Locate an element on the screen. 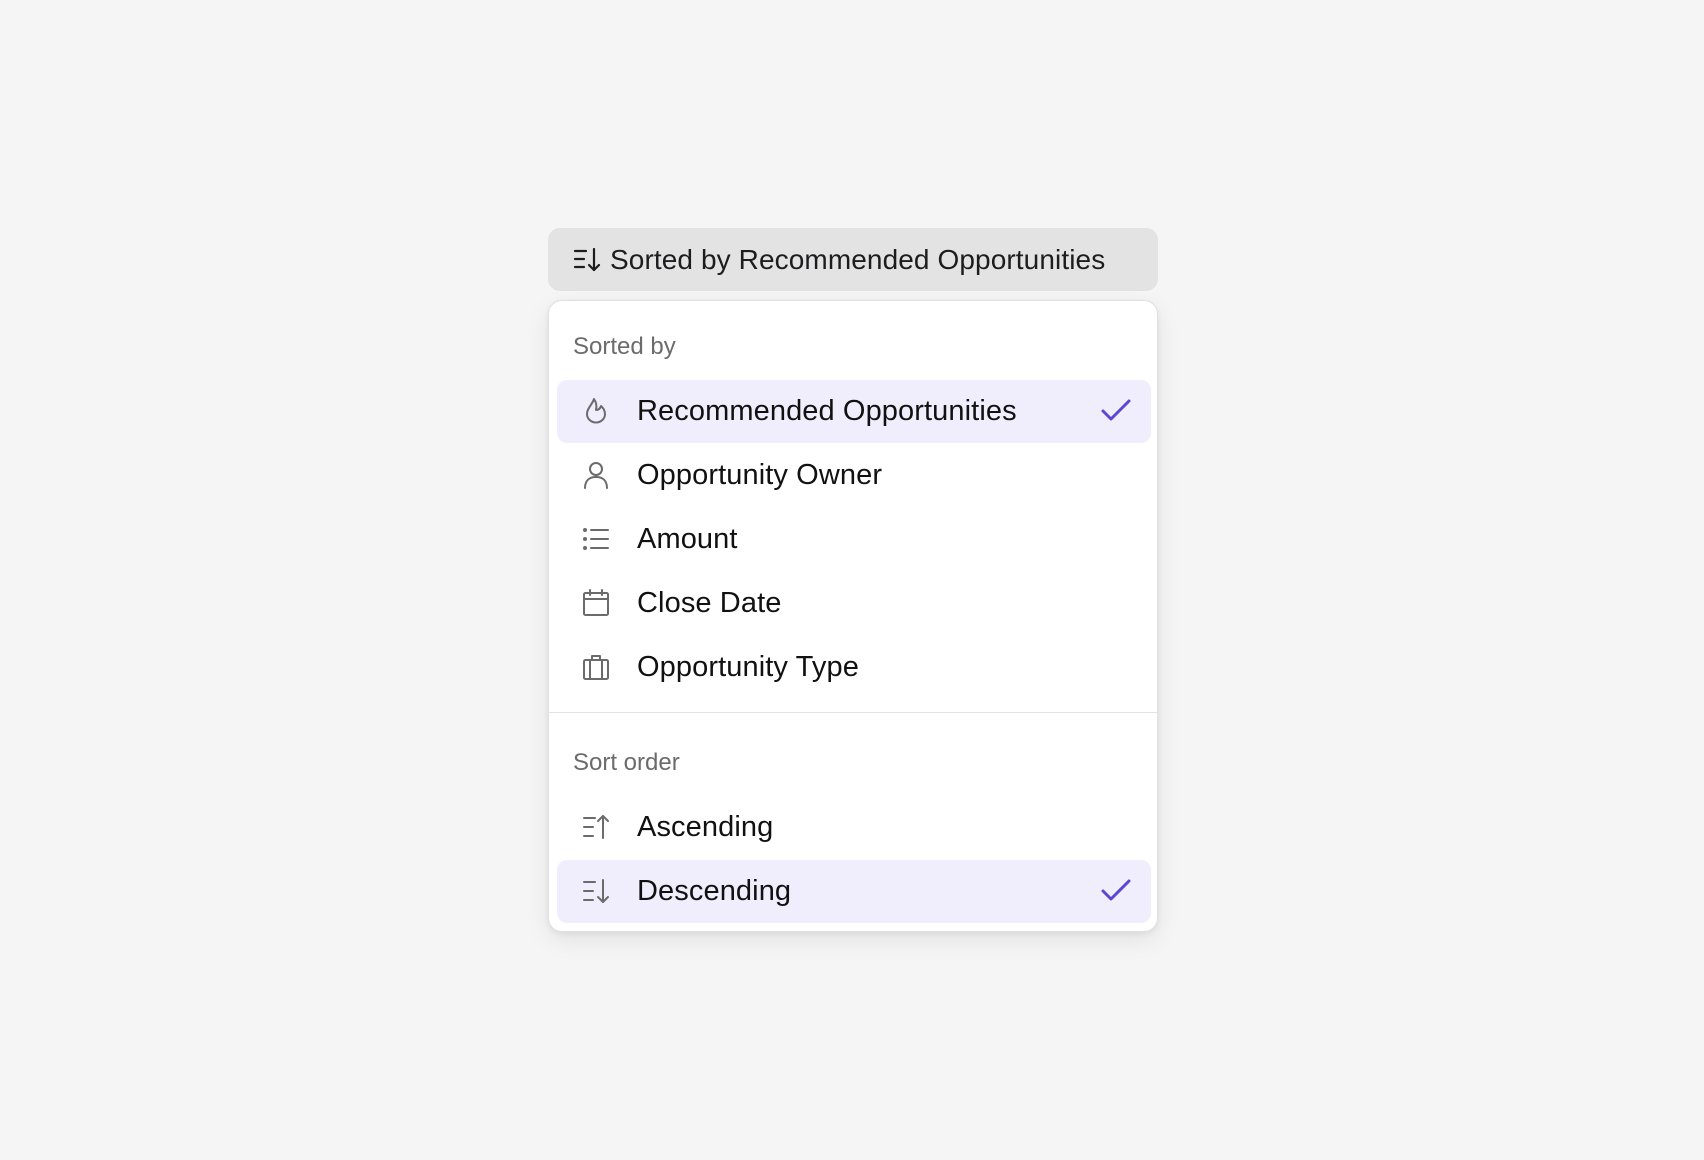 The image size is (1704, 1160). menu-item-opportunity-owner: Opportunity Owner is located at coordinates (854, 475).